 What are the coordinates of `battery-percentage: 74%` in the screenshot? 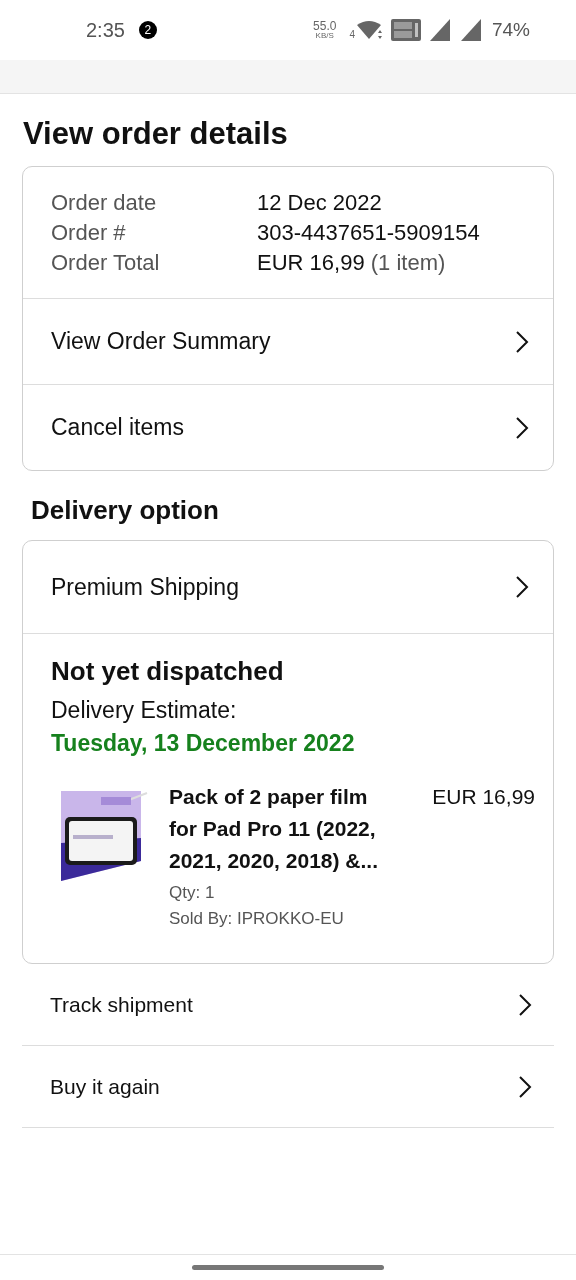 It's located at (510, 30).